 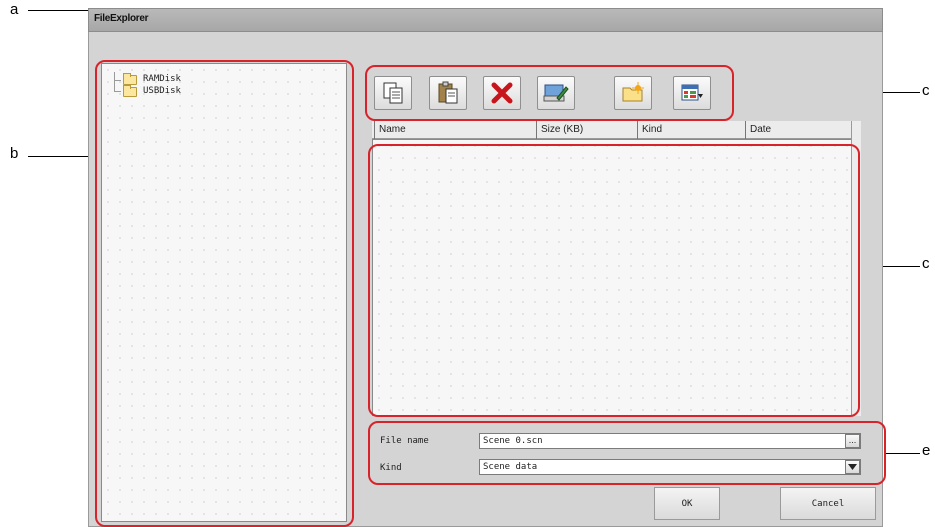 I want to click on cancel-button: Cancel, so click(x=828, y=503).